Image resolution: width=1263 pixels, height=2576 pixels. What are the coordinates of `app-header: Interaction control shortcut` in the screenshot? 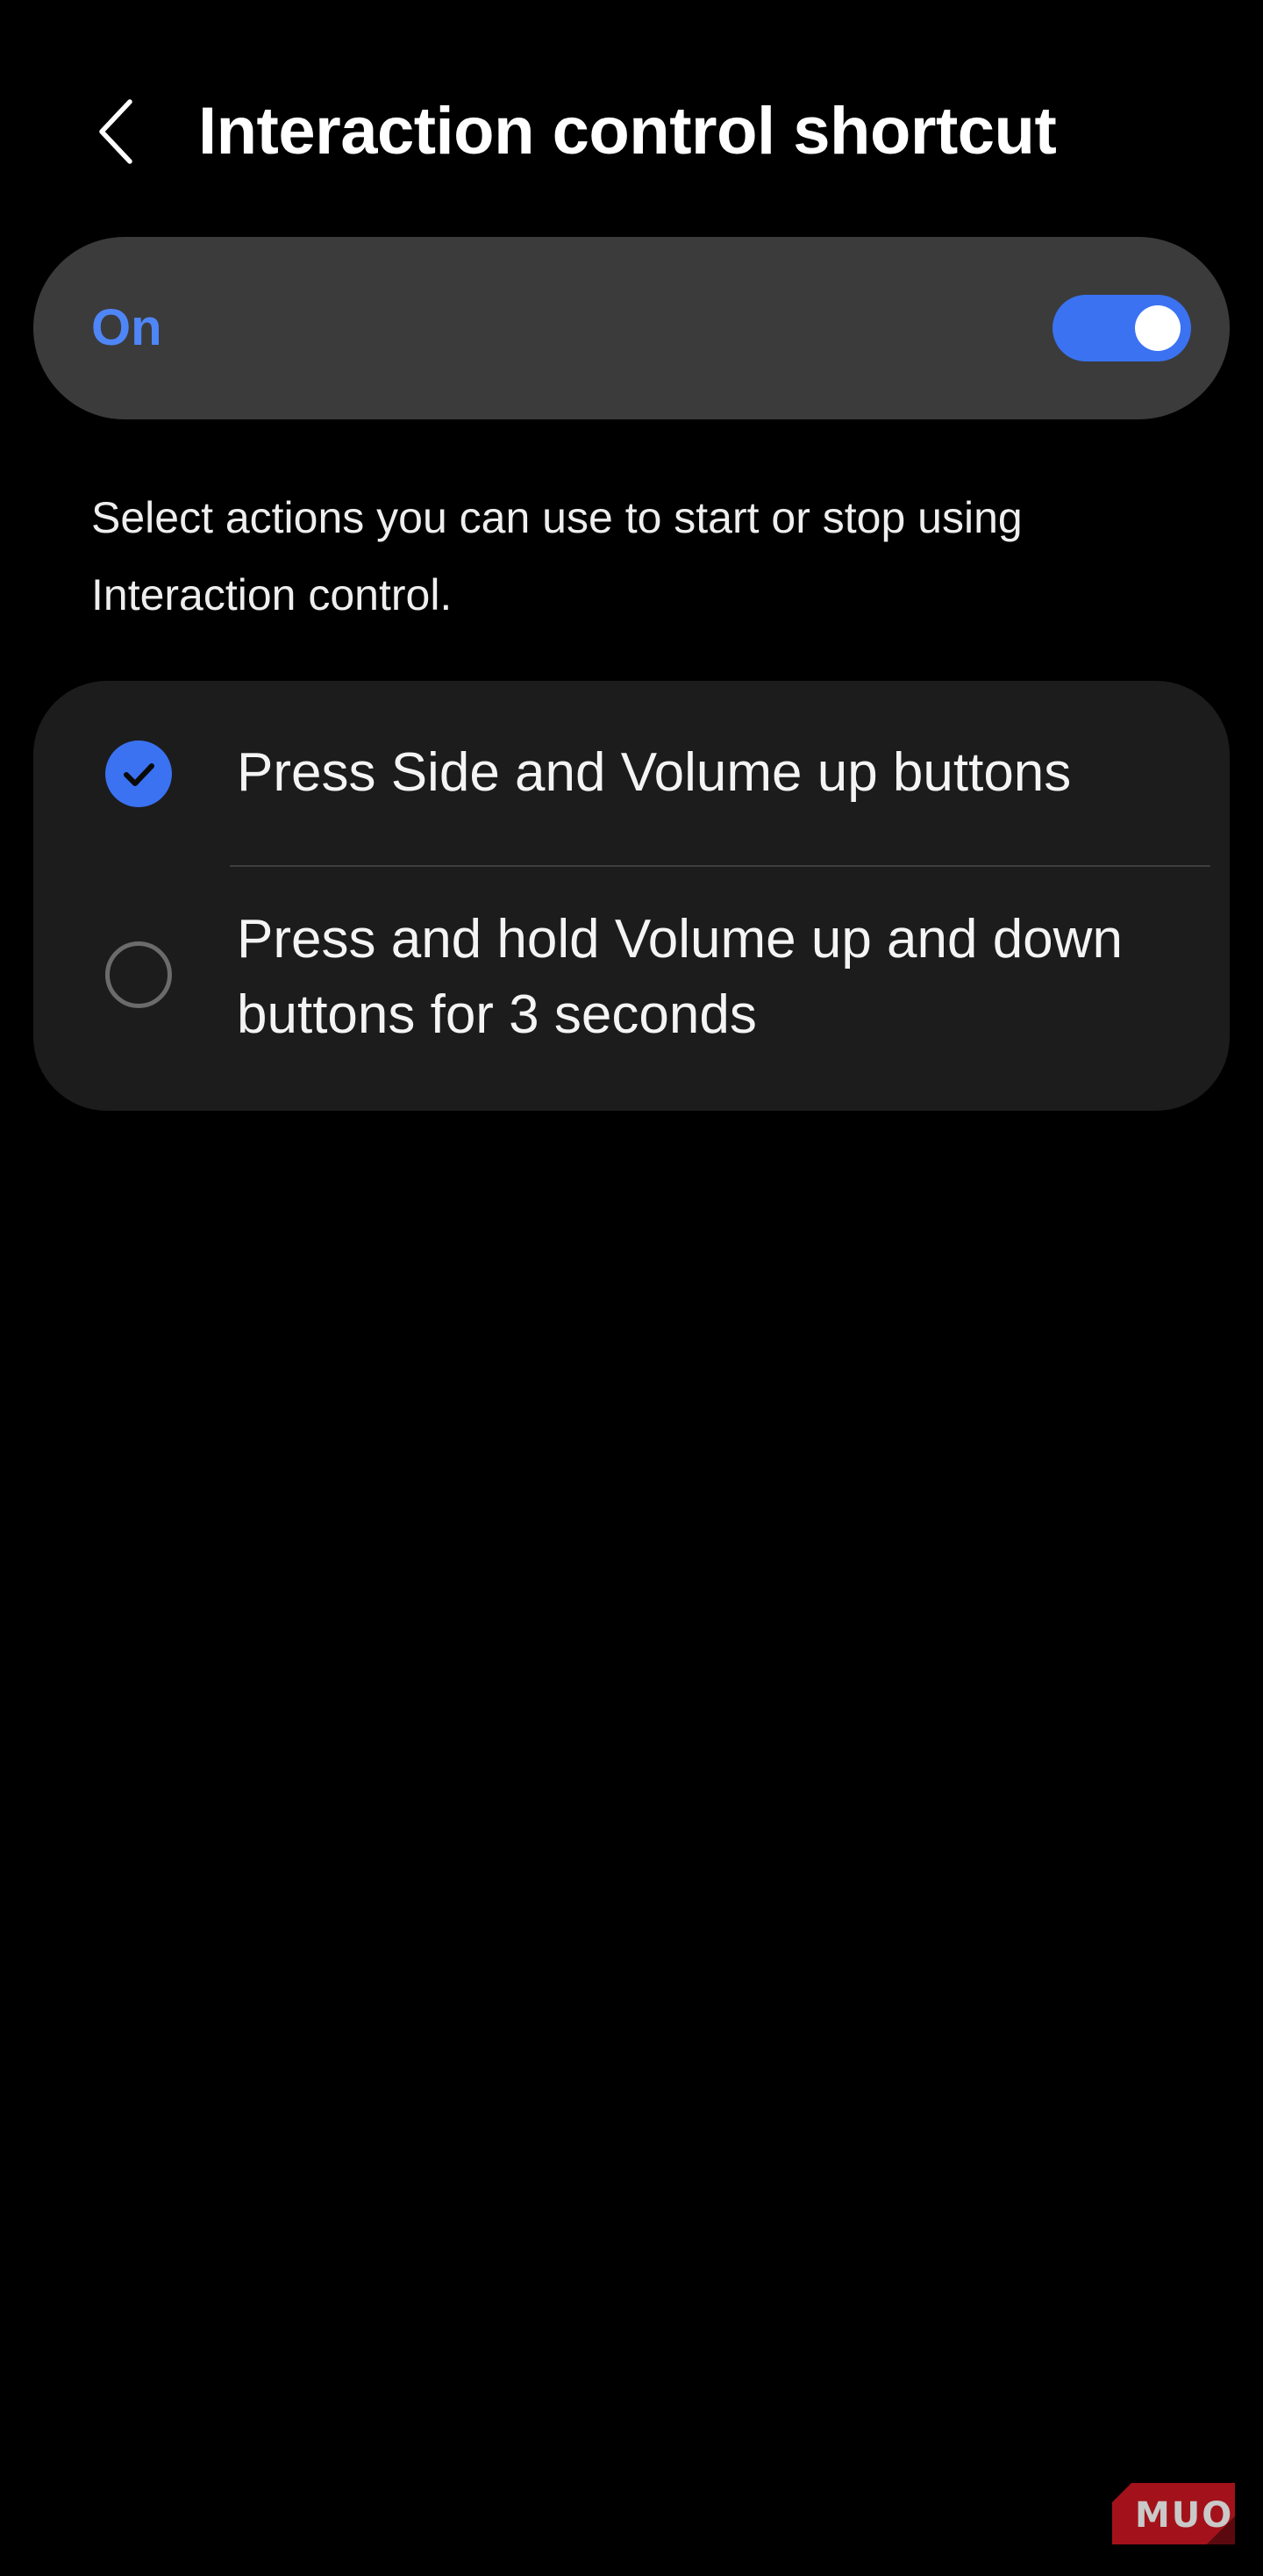 It's located at (631, 131).